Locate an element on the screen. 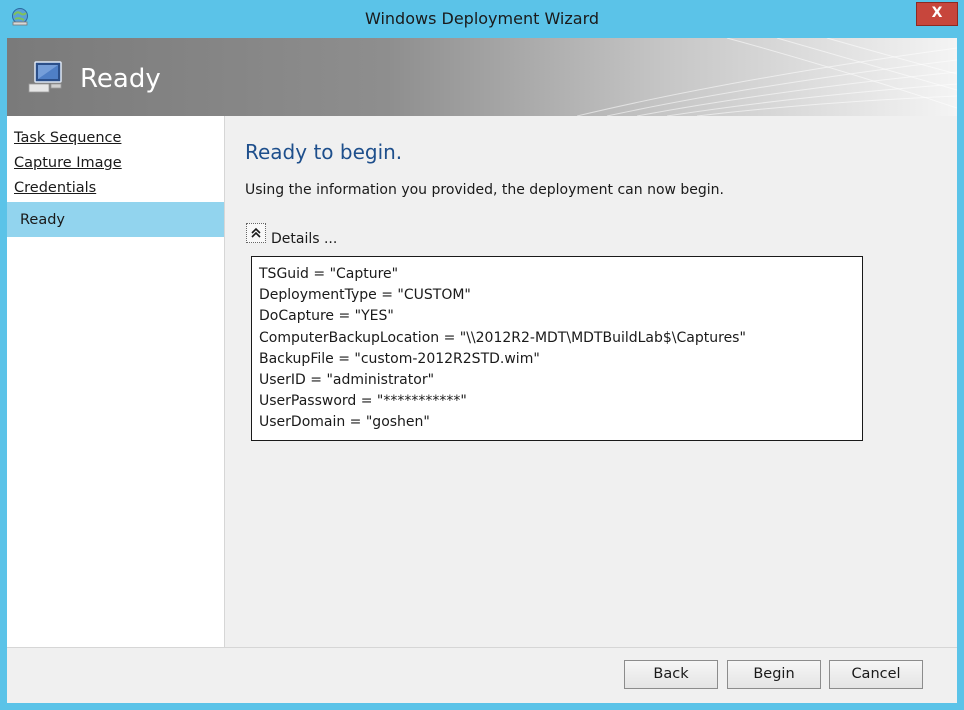 This screenshot has height=710, width=964. page-title: Ready to begin. is located at coordinates (324, 152).